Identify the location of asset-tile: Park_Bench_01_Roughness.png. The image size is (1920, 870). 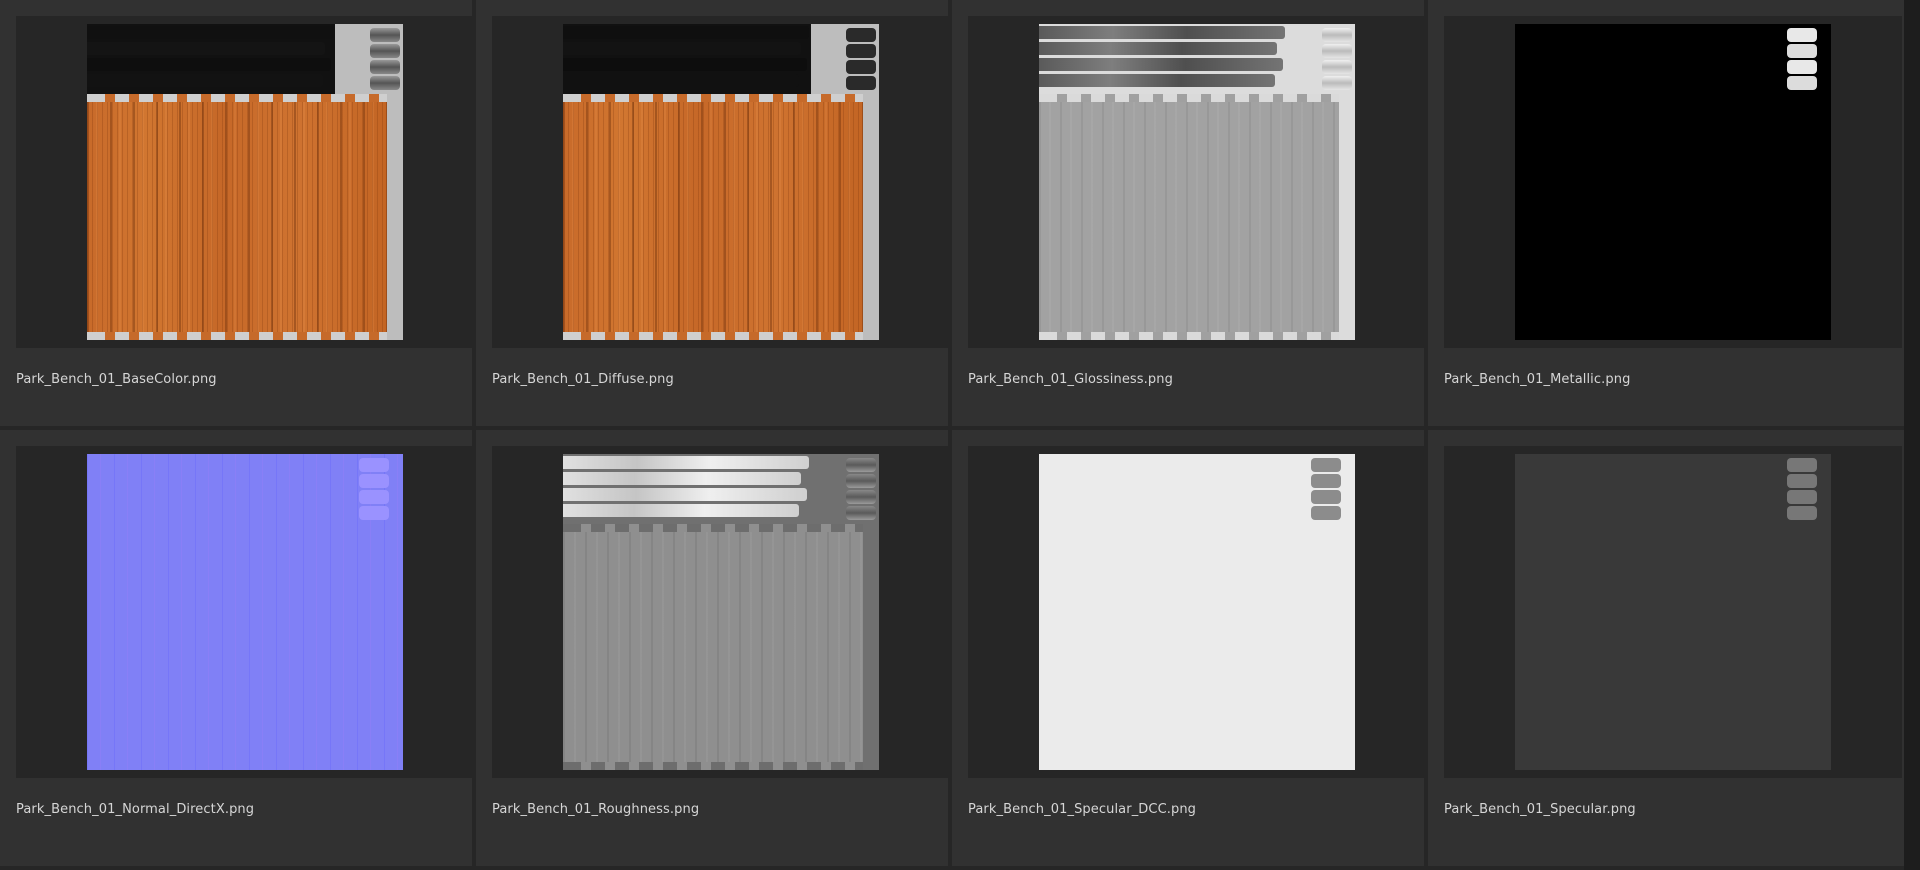
(714, 650).